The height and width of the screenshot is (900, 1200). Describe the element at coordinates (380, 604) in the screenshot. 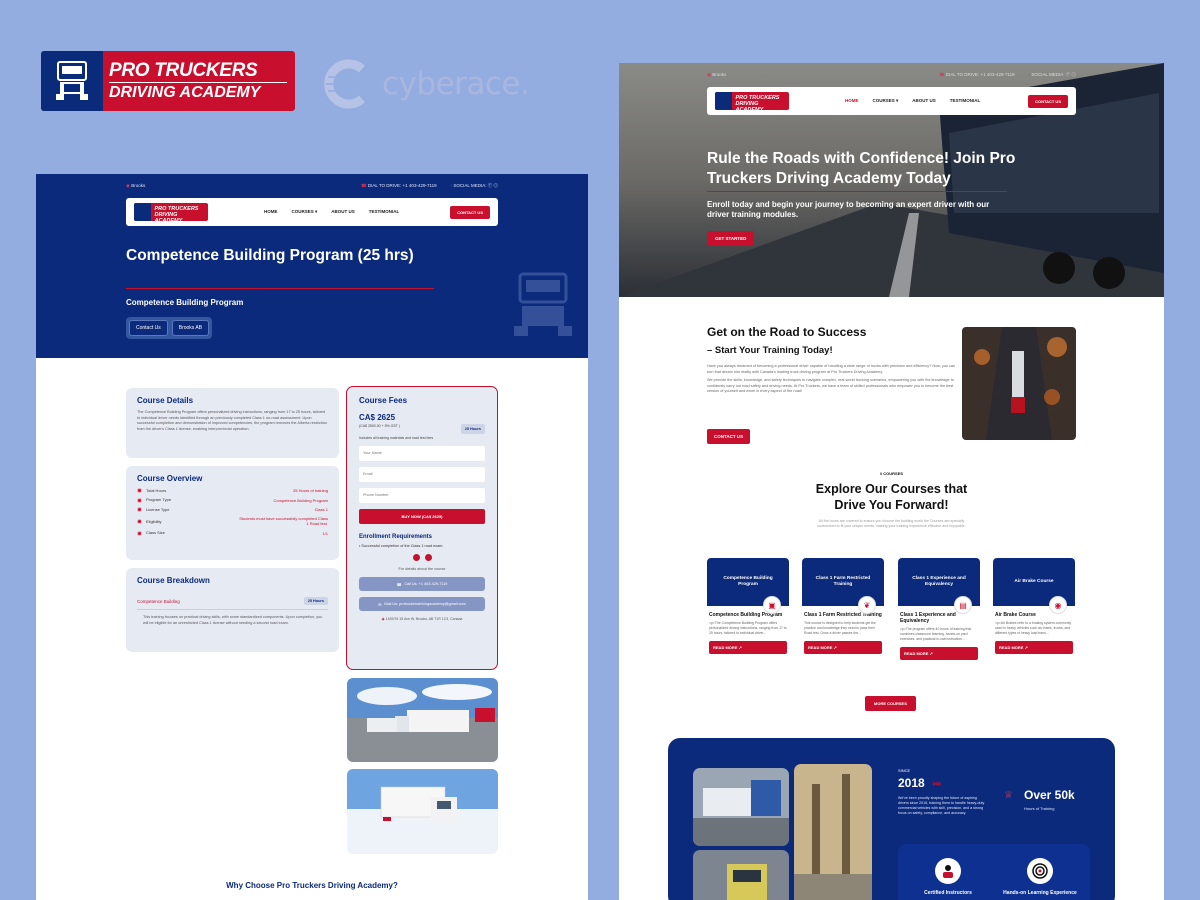

I see `mail-icon: ✉` at that location.